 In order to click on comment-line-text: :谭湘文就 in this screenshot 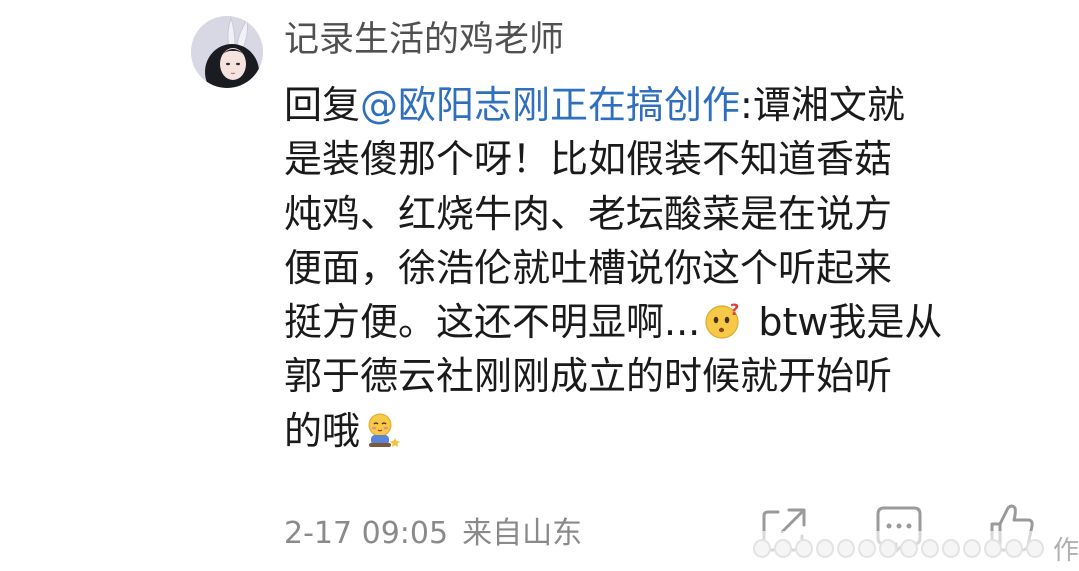, I will do `click(822, 105)`.